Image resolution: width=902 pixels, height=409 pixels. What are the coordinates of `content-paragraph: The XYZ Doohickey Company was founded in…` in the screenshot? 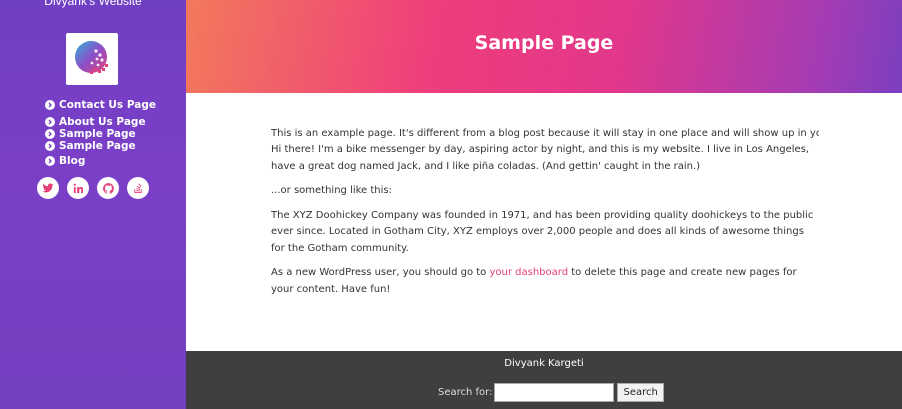 It's located at (542, 231).